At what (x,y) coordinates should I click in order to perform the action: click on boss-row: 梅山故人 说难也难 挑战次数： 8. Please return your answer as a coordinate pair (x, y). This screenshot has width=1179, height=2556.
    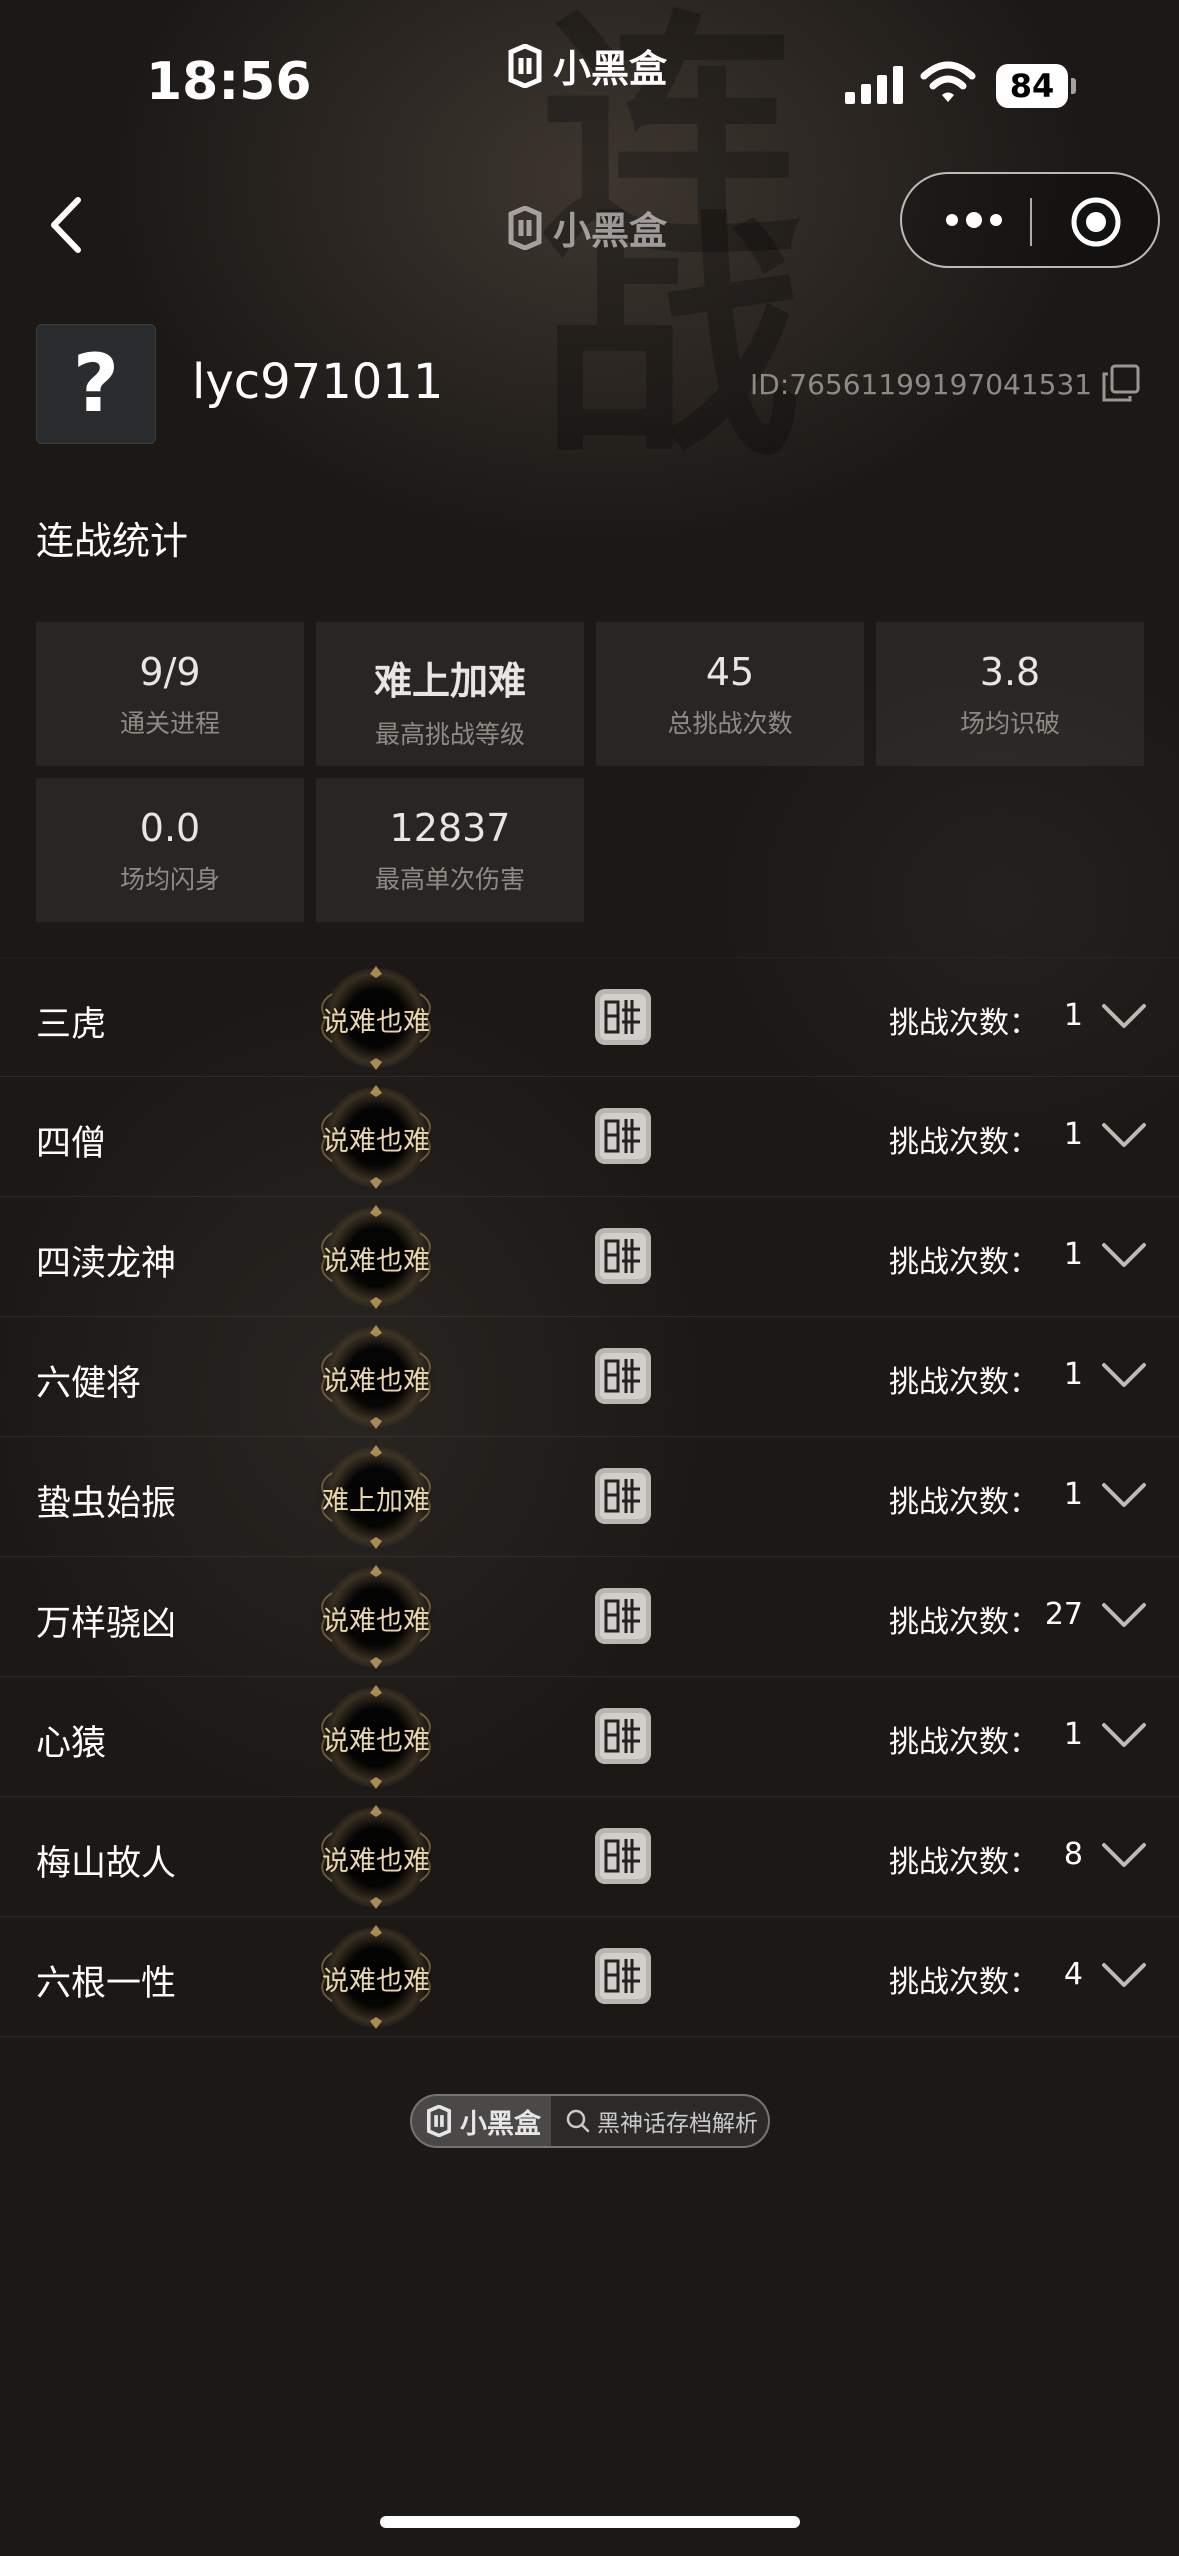
    Looking at the image, I should click on (589, 1857).